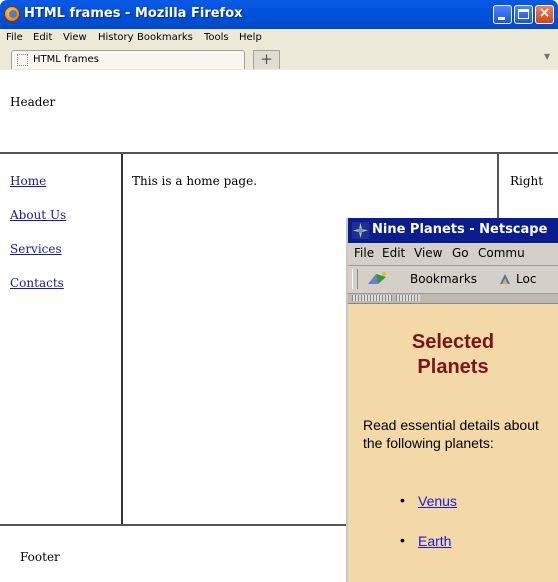  What do you see at coordinates (165, 37) in the screenshot?
I see `menu-bookmarks: Bookmarks` at bounding box center [165, 37].